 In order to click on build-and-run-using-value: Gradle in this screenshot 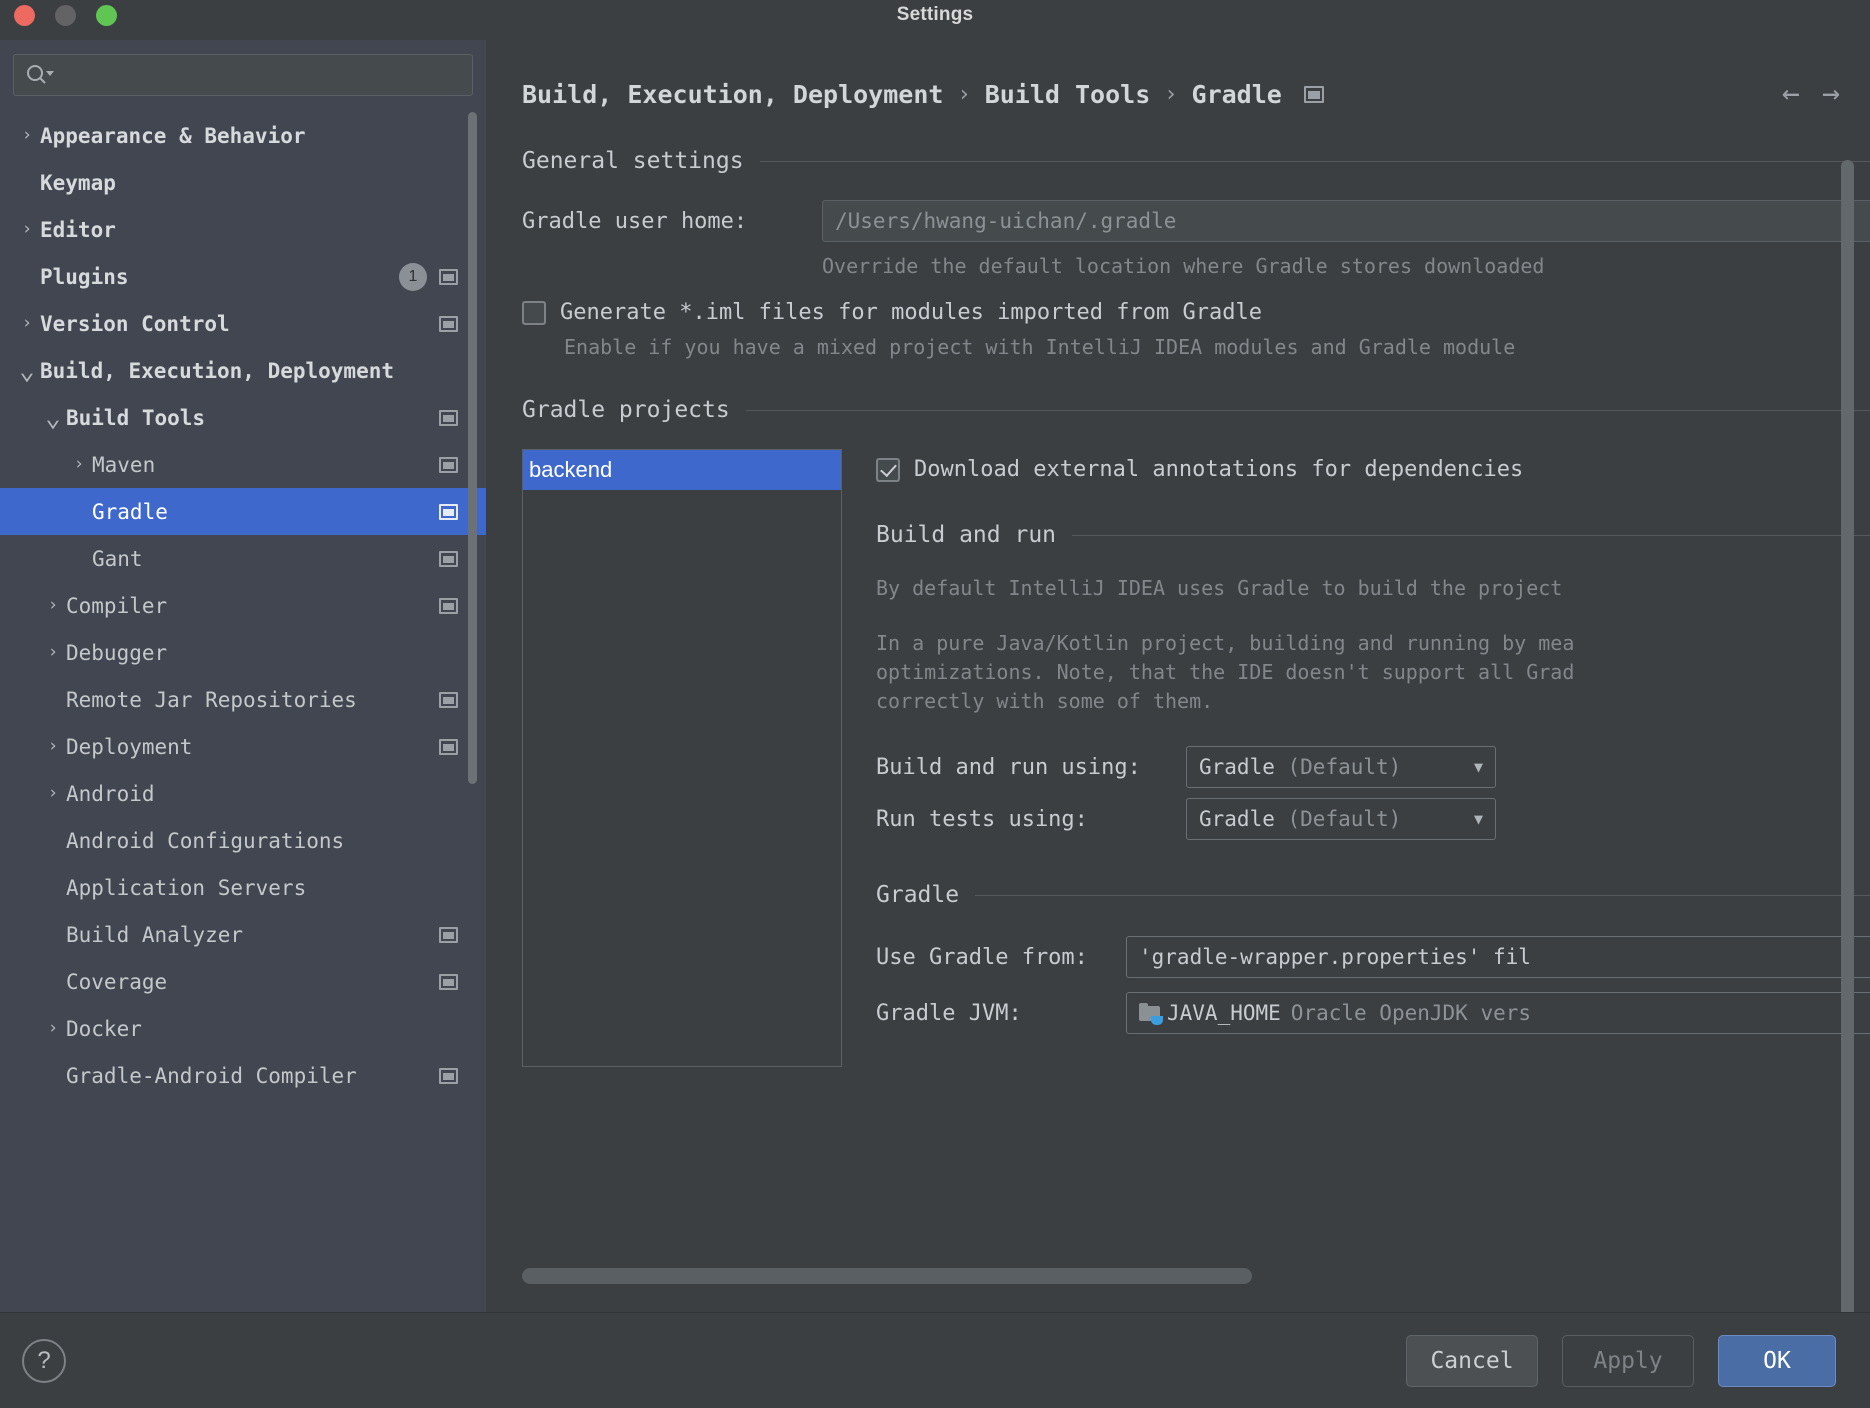, I will do `click(1237, 767)`.